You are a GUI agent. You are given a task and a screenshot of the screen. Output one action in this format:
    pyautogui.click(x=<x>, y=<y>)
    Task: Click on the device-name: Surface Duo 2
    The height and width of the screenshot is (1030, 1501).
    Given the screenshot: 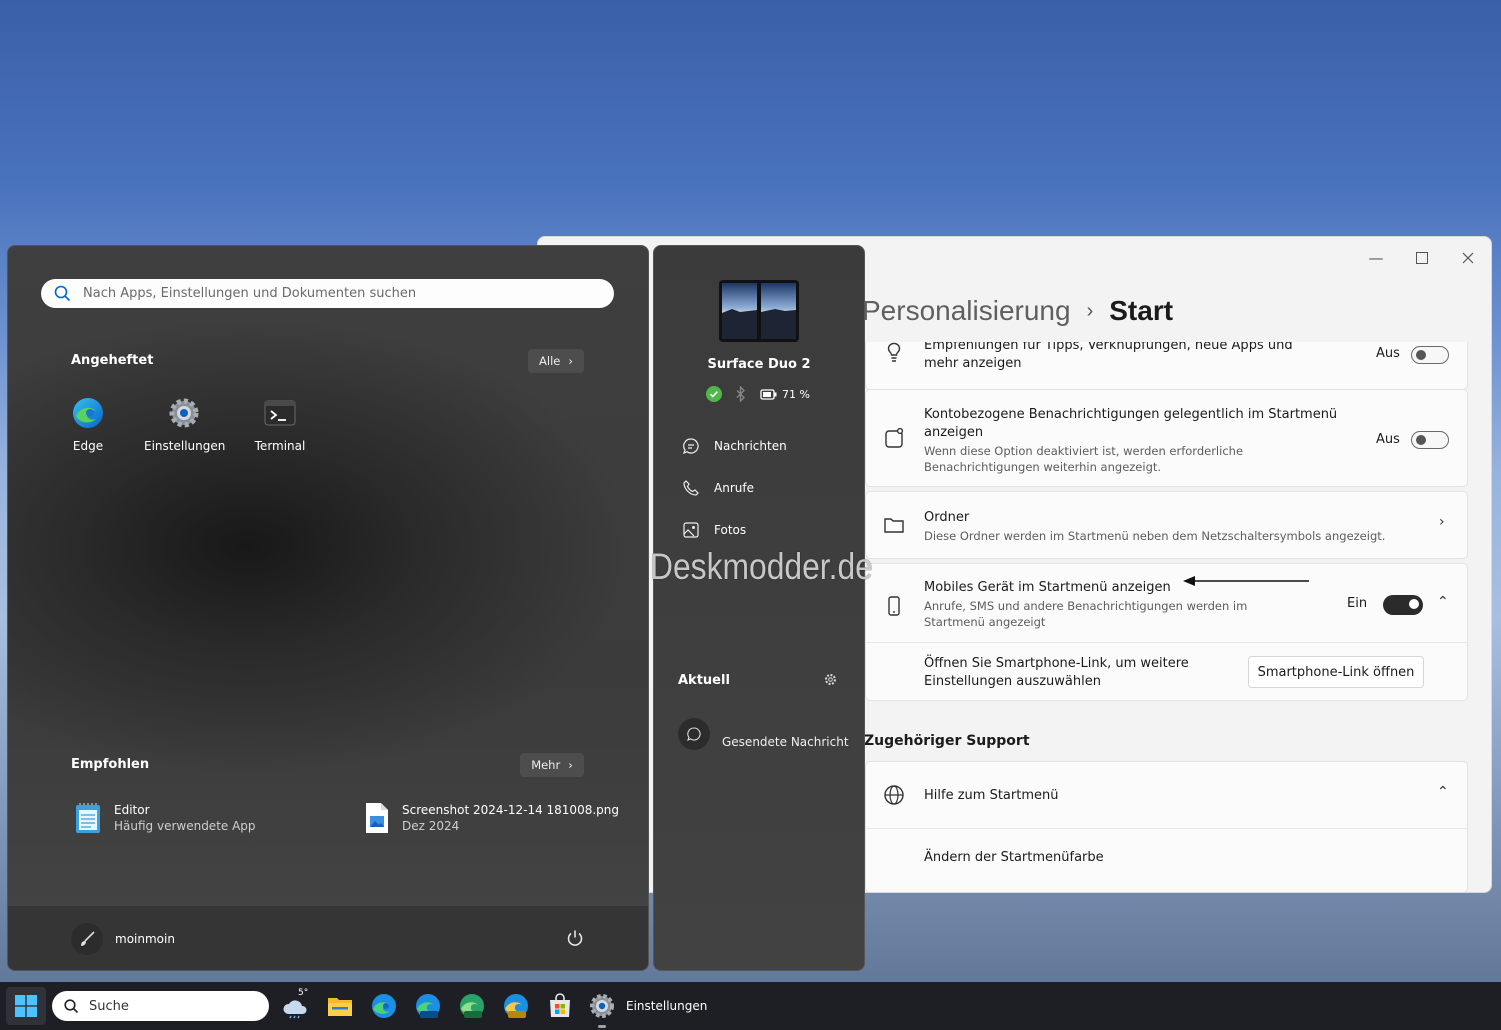 What is the action you would take?
    pyautogui.click(x=759, y=364)
    